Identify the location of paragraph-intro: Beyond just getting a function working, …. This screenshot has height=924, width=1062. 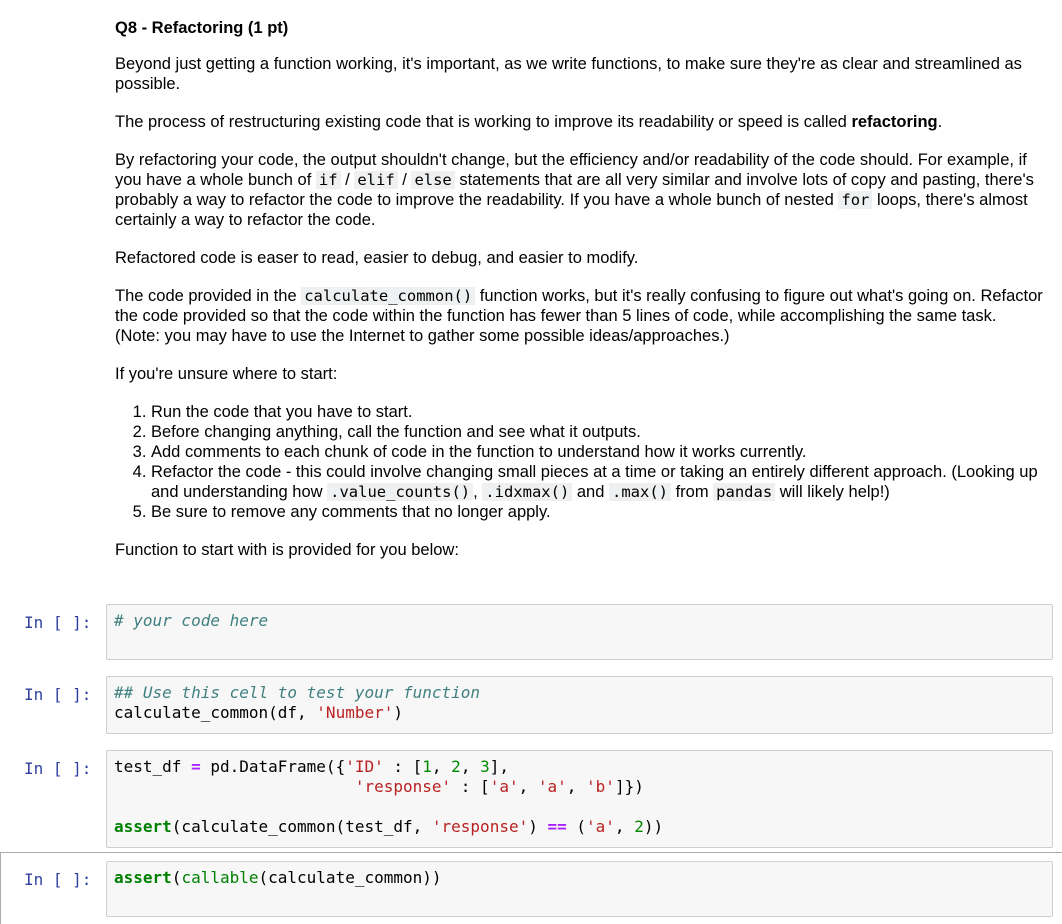
(568, 74).